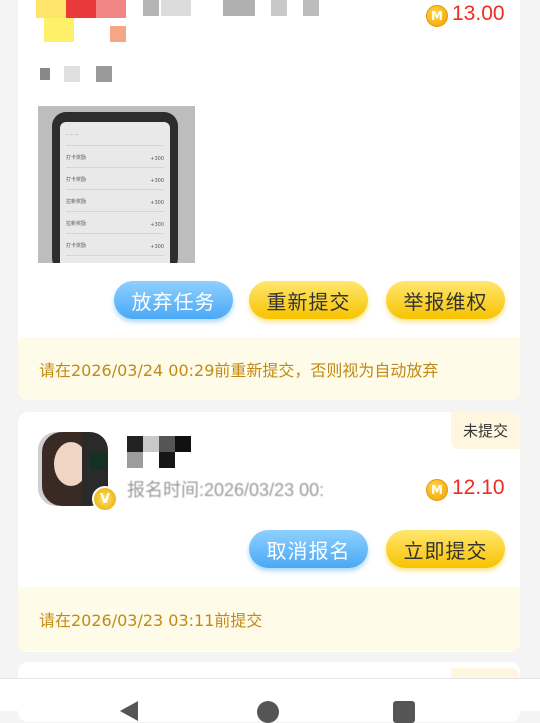 This screenshot has width=540, height=723. I want to click on cancel-signup-button: 取消报名, so click(308, 549).